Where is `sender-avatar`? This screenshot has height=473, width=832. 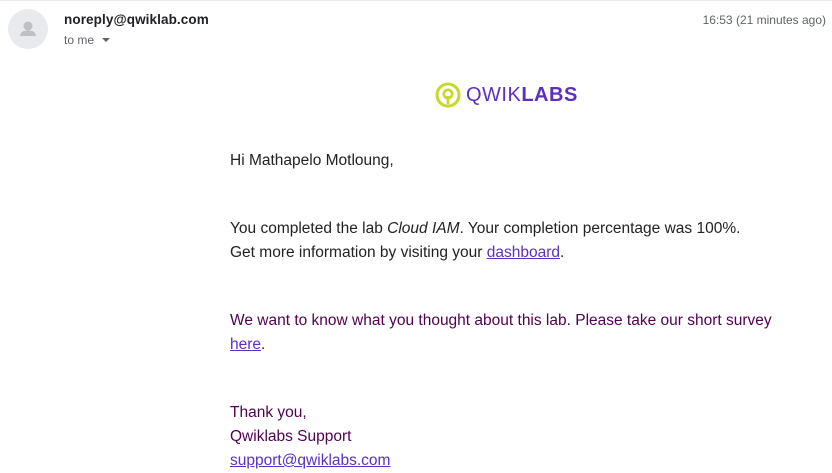
sender-avatar is located at coordinates (28, 29).